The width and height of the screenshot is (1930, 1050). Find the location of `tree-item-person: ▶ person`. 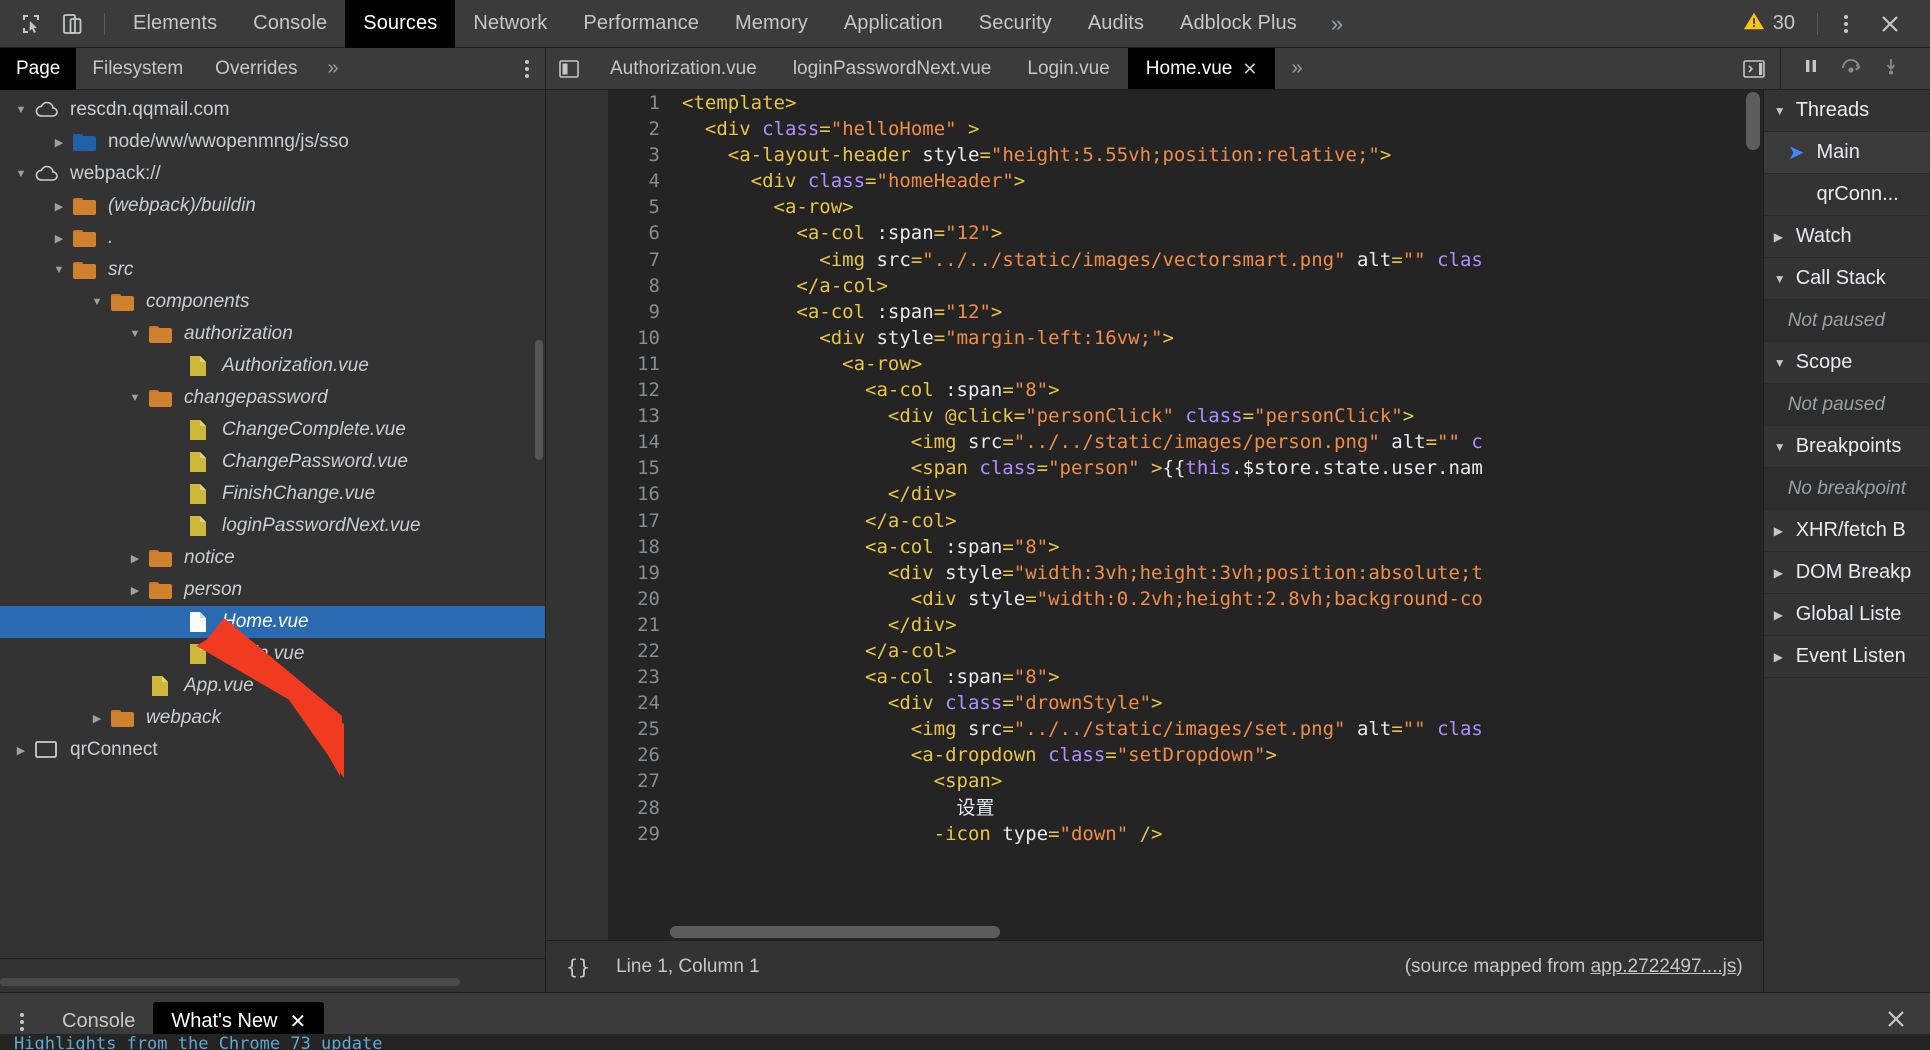

tree-item-person: ▶ person is located at coordinates (272, 590).